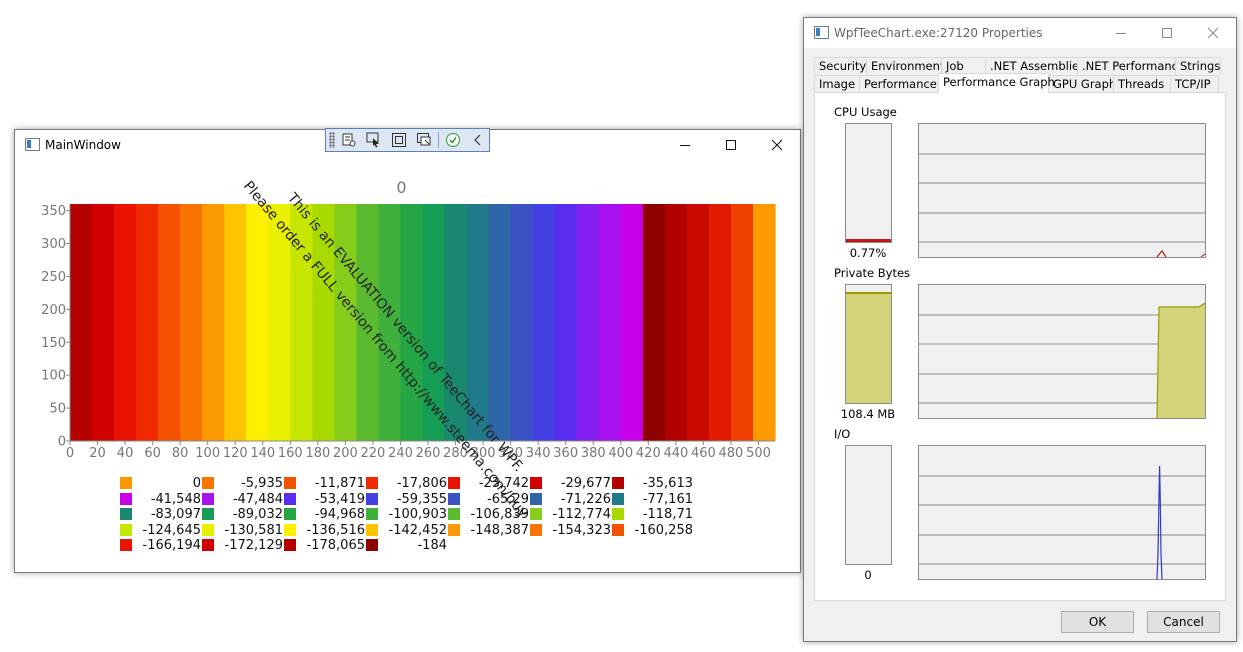 The width and height of the screenshot is (1243, 652). What do you see at coordinates (335, 530) in the screenshot?
I see `legend-label: -136,516` at bounding box center [335, 530].